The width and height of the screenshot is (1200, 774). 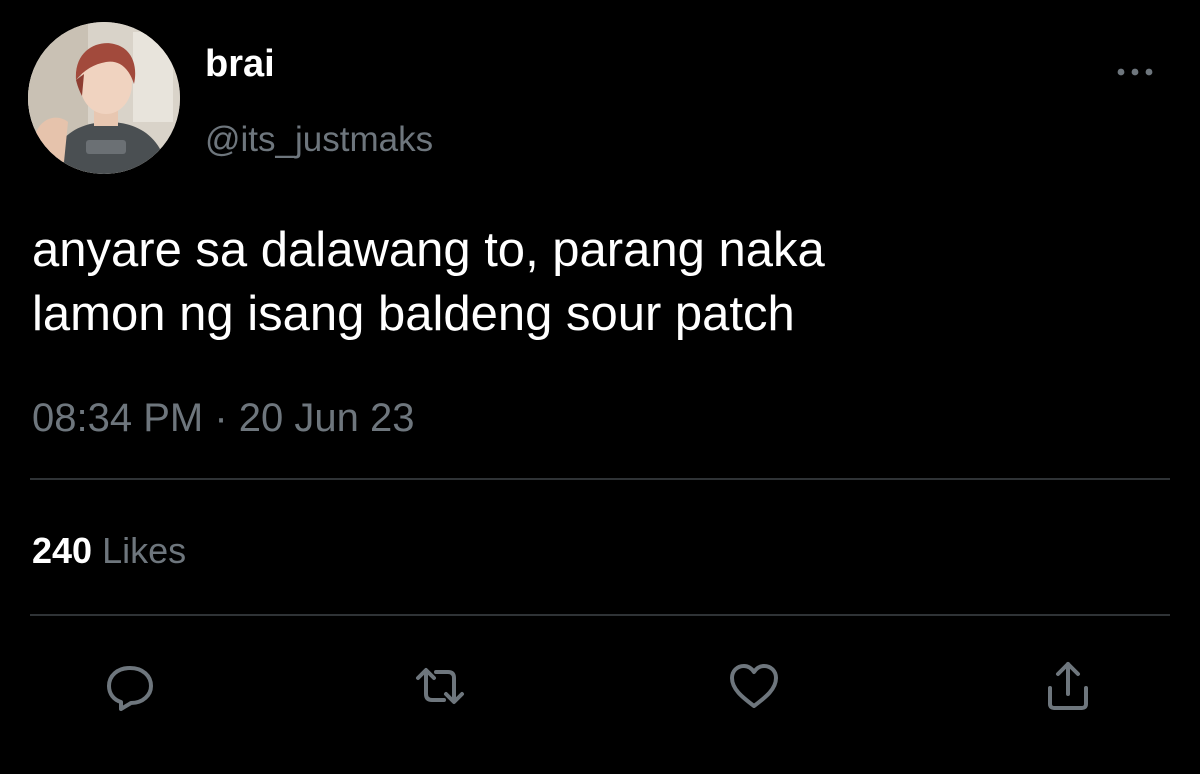 I want to click on heart-icon, so click(x=754, y=686).